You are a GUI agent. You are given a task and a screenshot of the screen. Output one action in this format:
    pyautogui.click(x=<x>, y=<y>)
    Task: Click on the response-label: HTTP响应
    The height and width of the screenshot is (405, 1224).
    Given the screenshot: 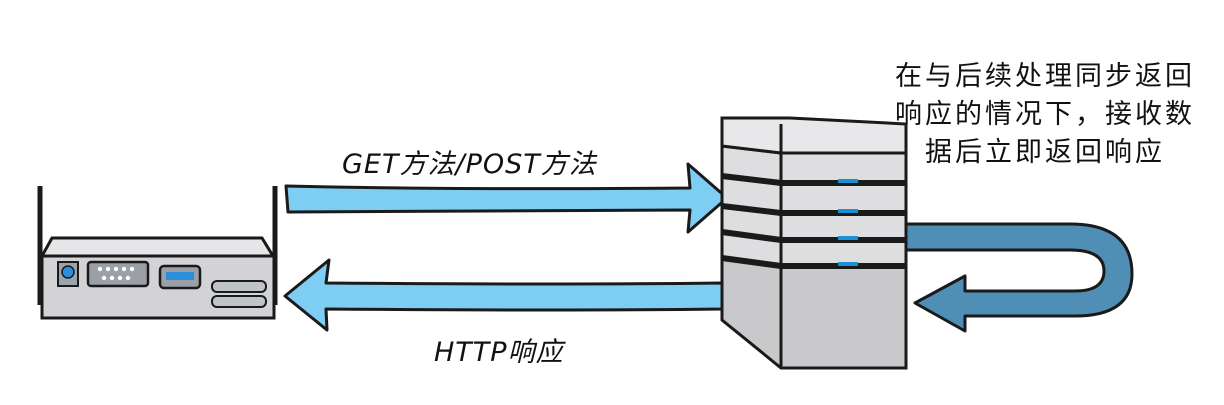 What is the action you would take?
    pyautogui.click(x=499, y=352)
    